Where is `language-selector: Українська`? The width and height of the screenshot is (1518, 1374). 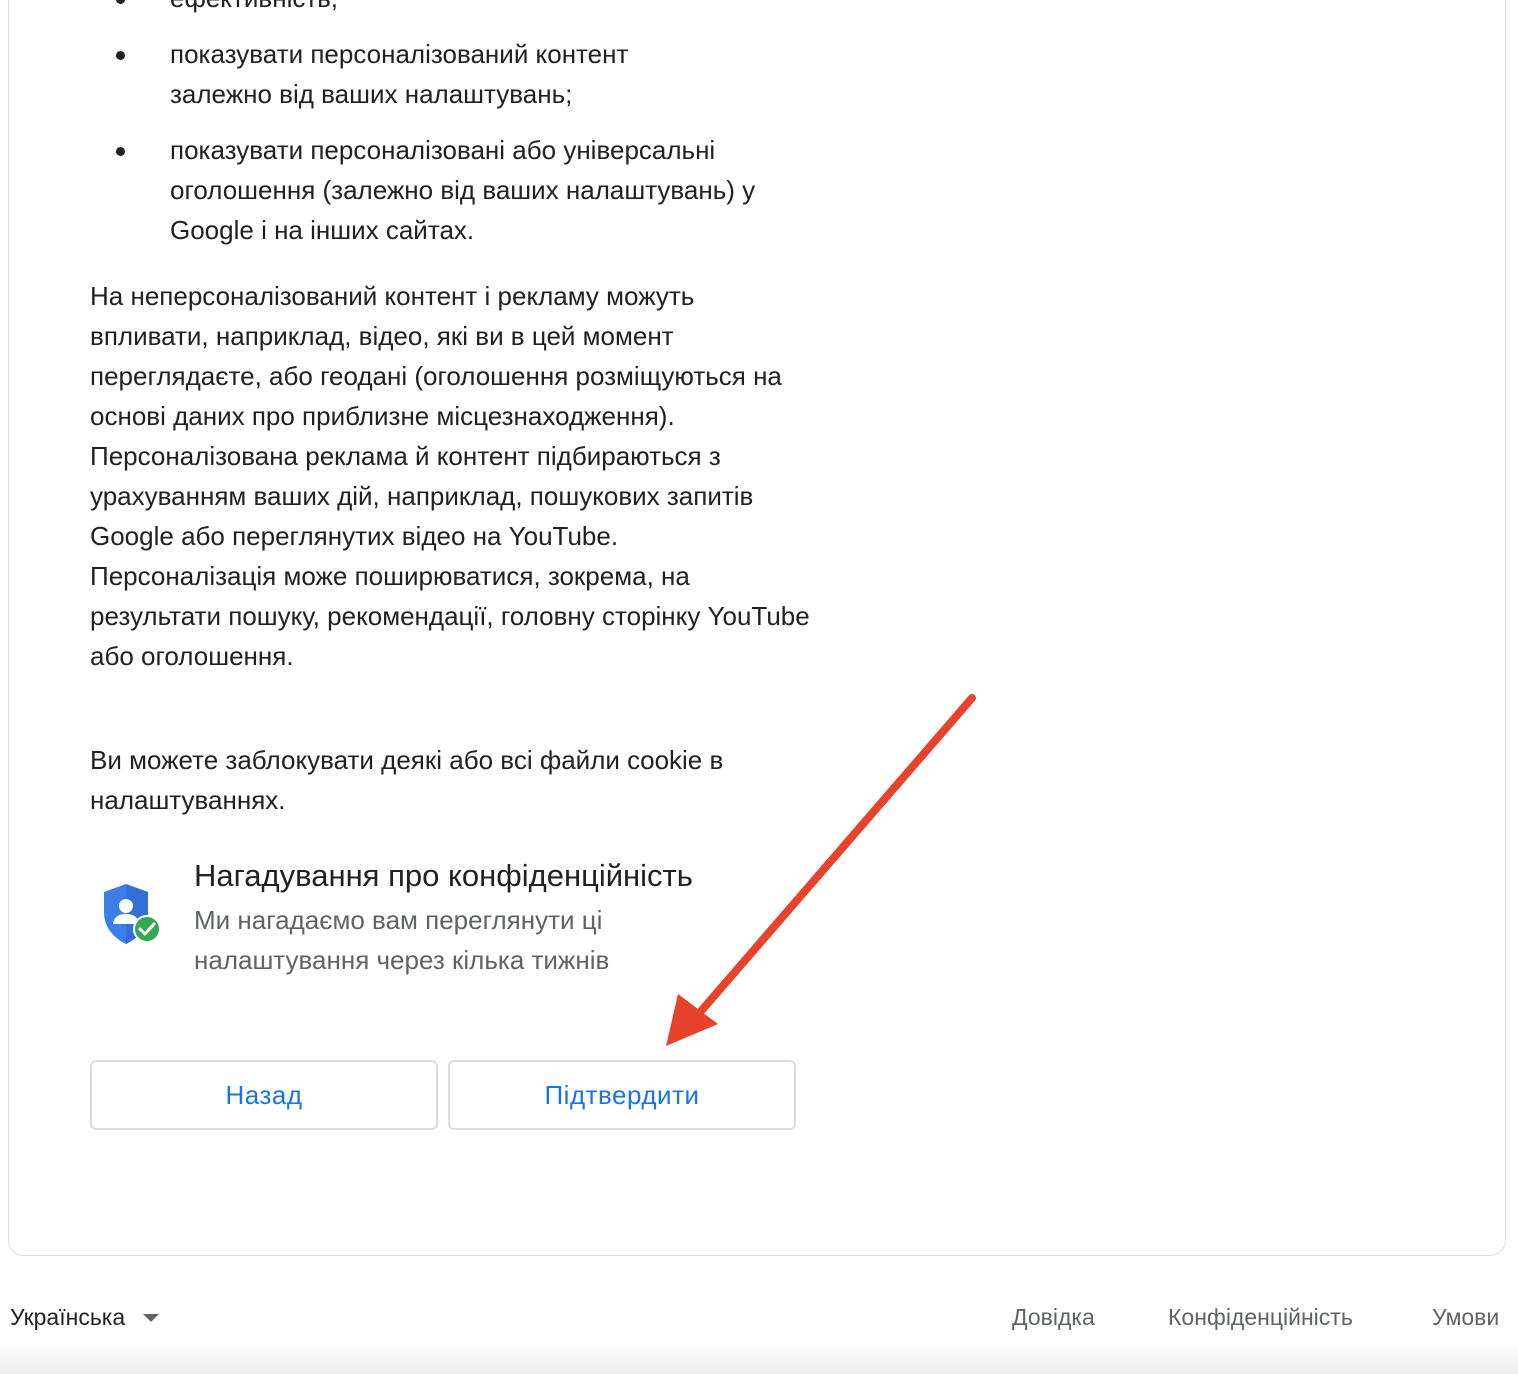
language-selector: Українська is located at coordinates (85, 1317).